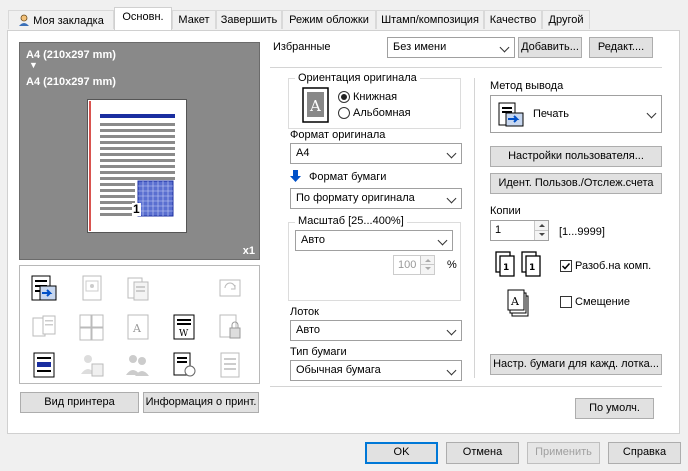 Image resolution: width=688 pixels, height=471 pixels. I want to click on tab-cover-mode: Режим обложки, so click(329, 19).